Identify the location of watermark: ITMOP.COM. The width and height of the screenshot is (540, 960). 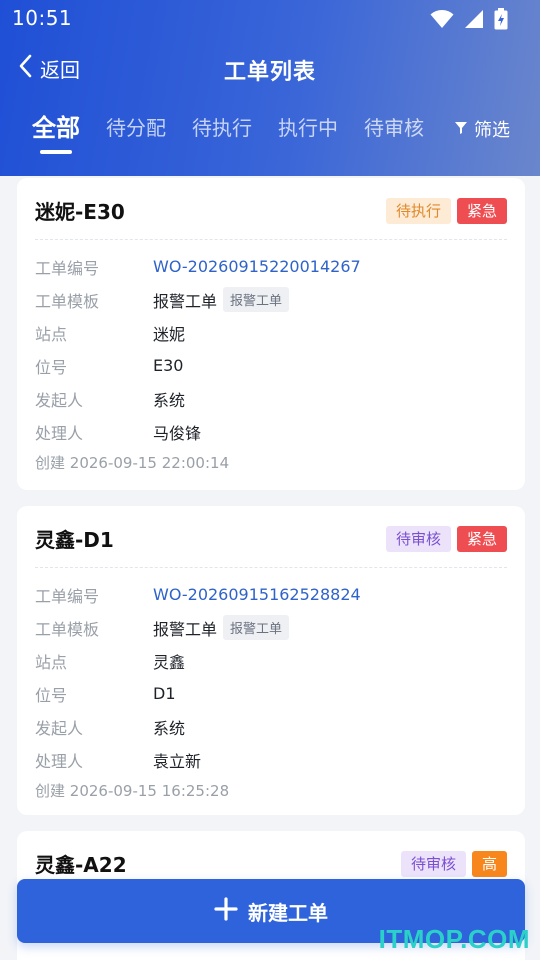
(454, 939).